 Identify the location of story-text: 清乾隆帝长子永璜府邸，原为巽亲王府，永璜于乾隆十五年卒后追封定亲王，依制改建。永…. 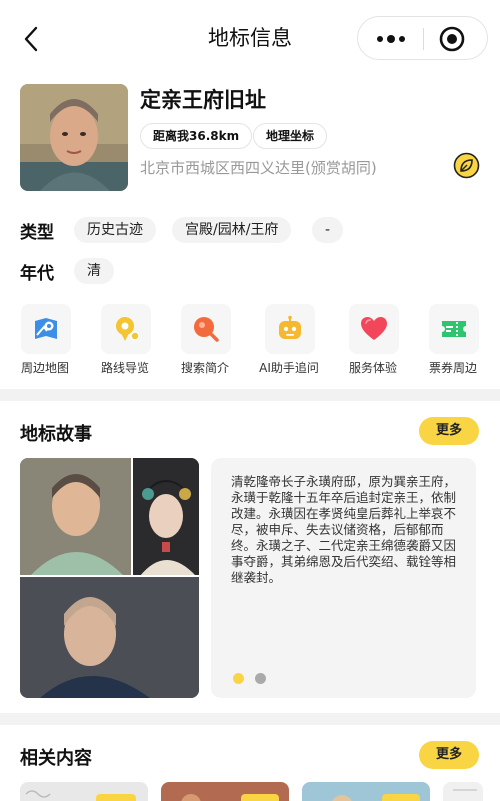
(344, 529).